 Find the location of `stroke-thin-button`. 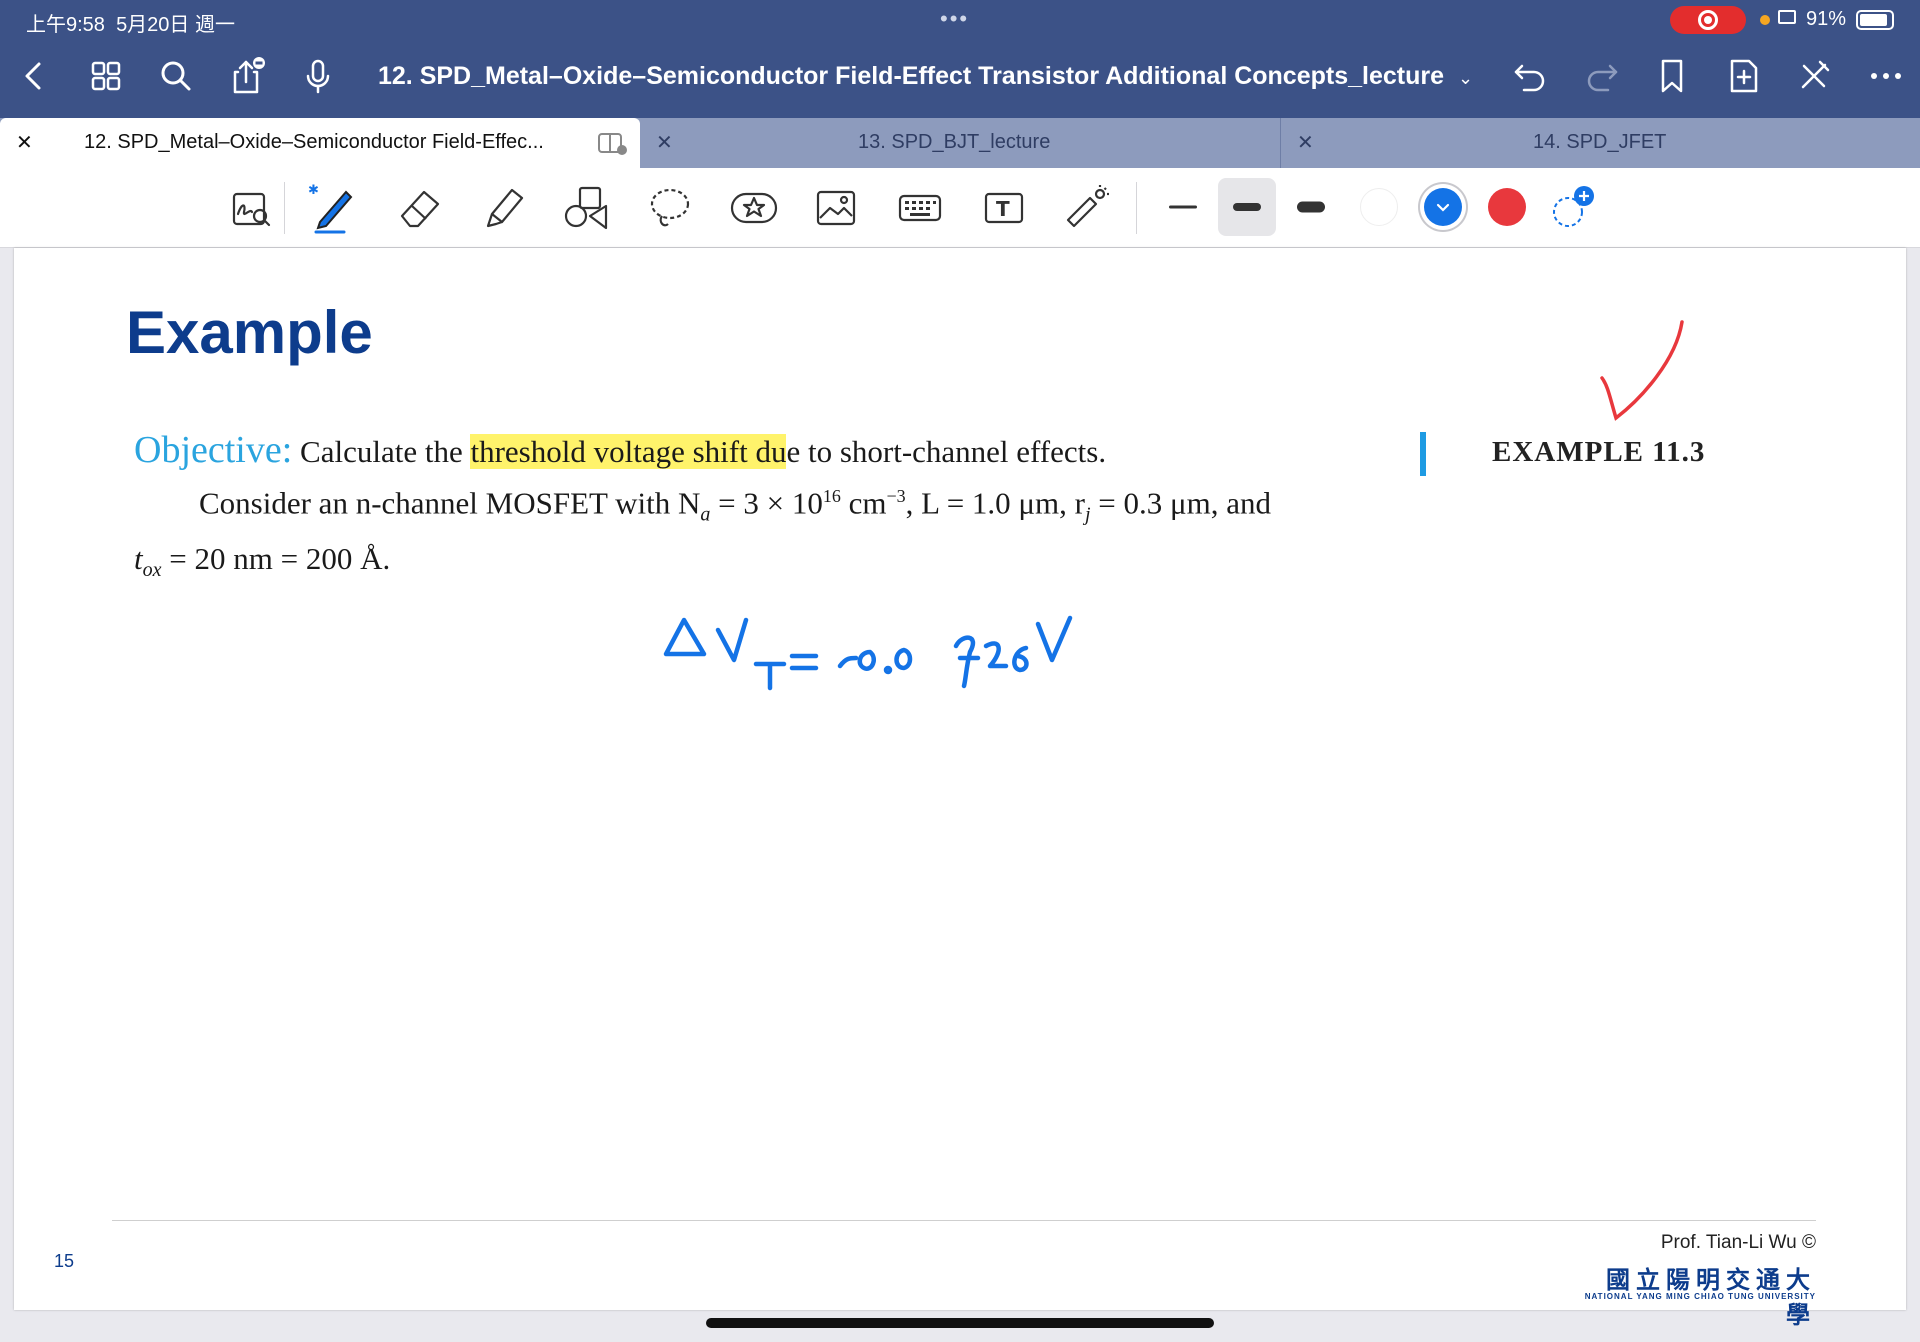

stroke-thin-button is located at coordinates (1183, 207).